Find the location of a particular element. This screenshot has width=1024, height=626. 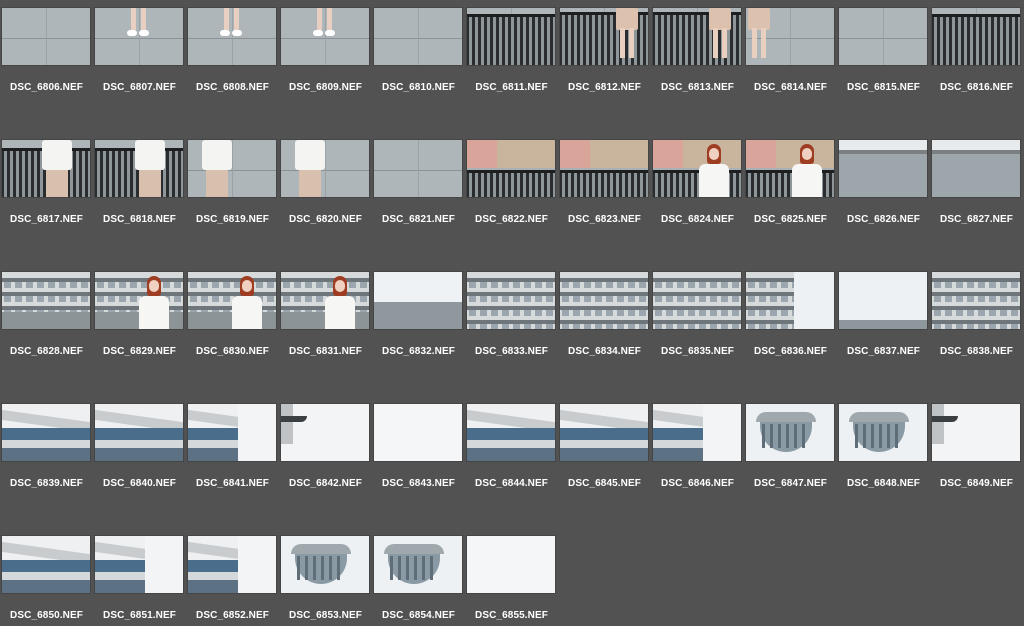

thumbnail-item: DSC_6814.NEF is located at coordinates (790, 55).